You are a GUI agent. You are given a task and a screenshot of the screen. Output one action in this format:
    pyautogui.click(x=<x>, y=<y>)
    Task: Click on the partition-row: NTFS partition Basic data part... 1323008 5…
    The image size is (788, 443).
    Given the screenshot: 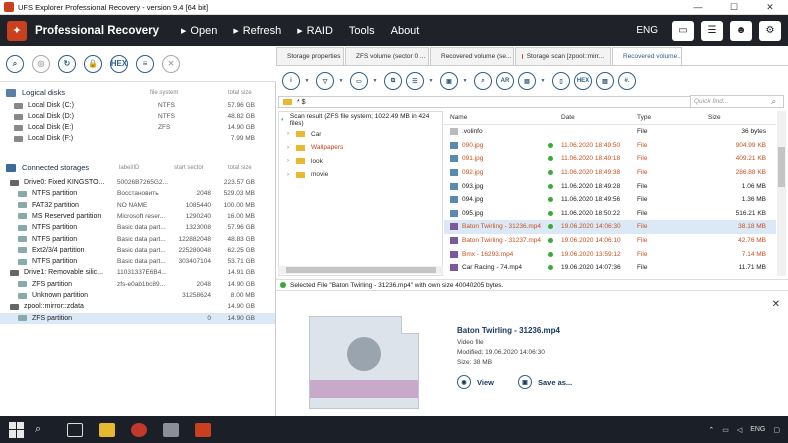 What is the action you would take?
    pyautogui.click(x=137, y=227)
    